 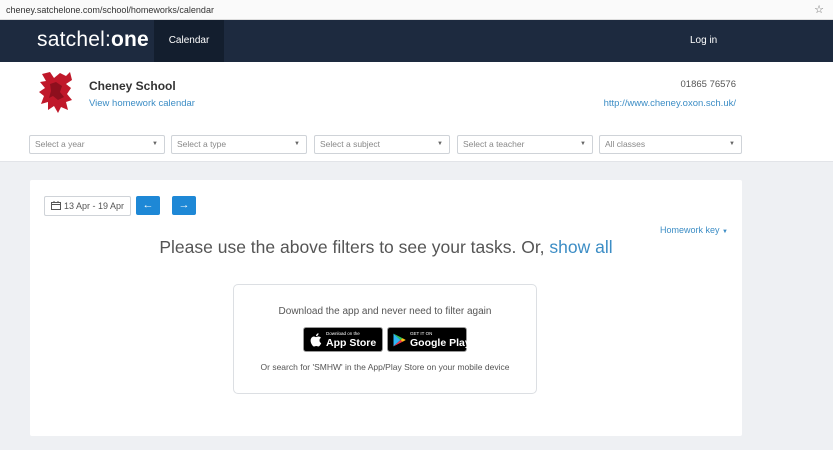 What do you see at coordinates (239, 144) in the screenshot?
I see `type-select: Select a type ▼` at bounding box center [239, 144].